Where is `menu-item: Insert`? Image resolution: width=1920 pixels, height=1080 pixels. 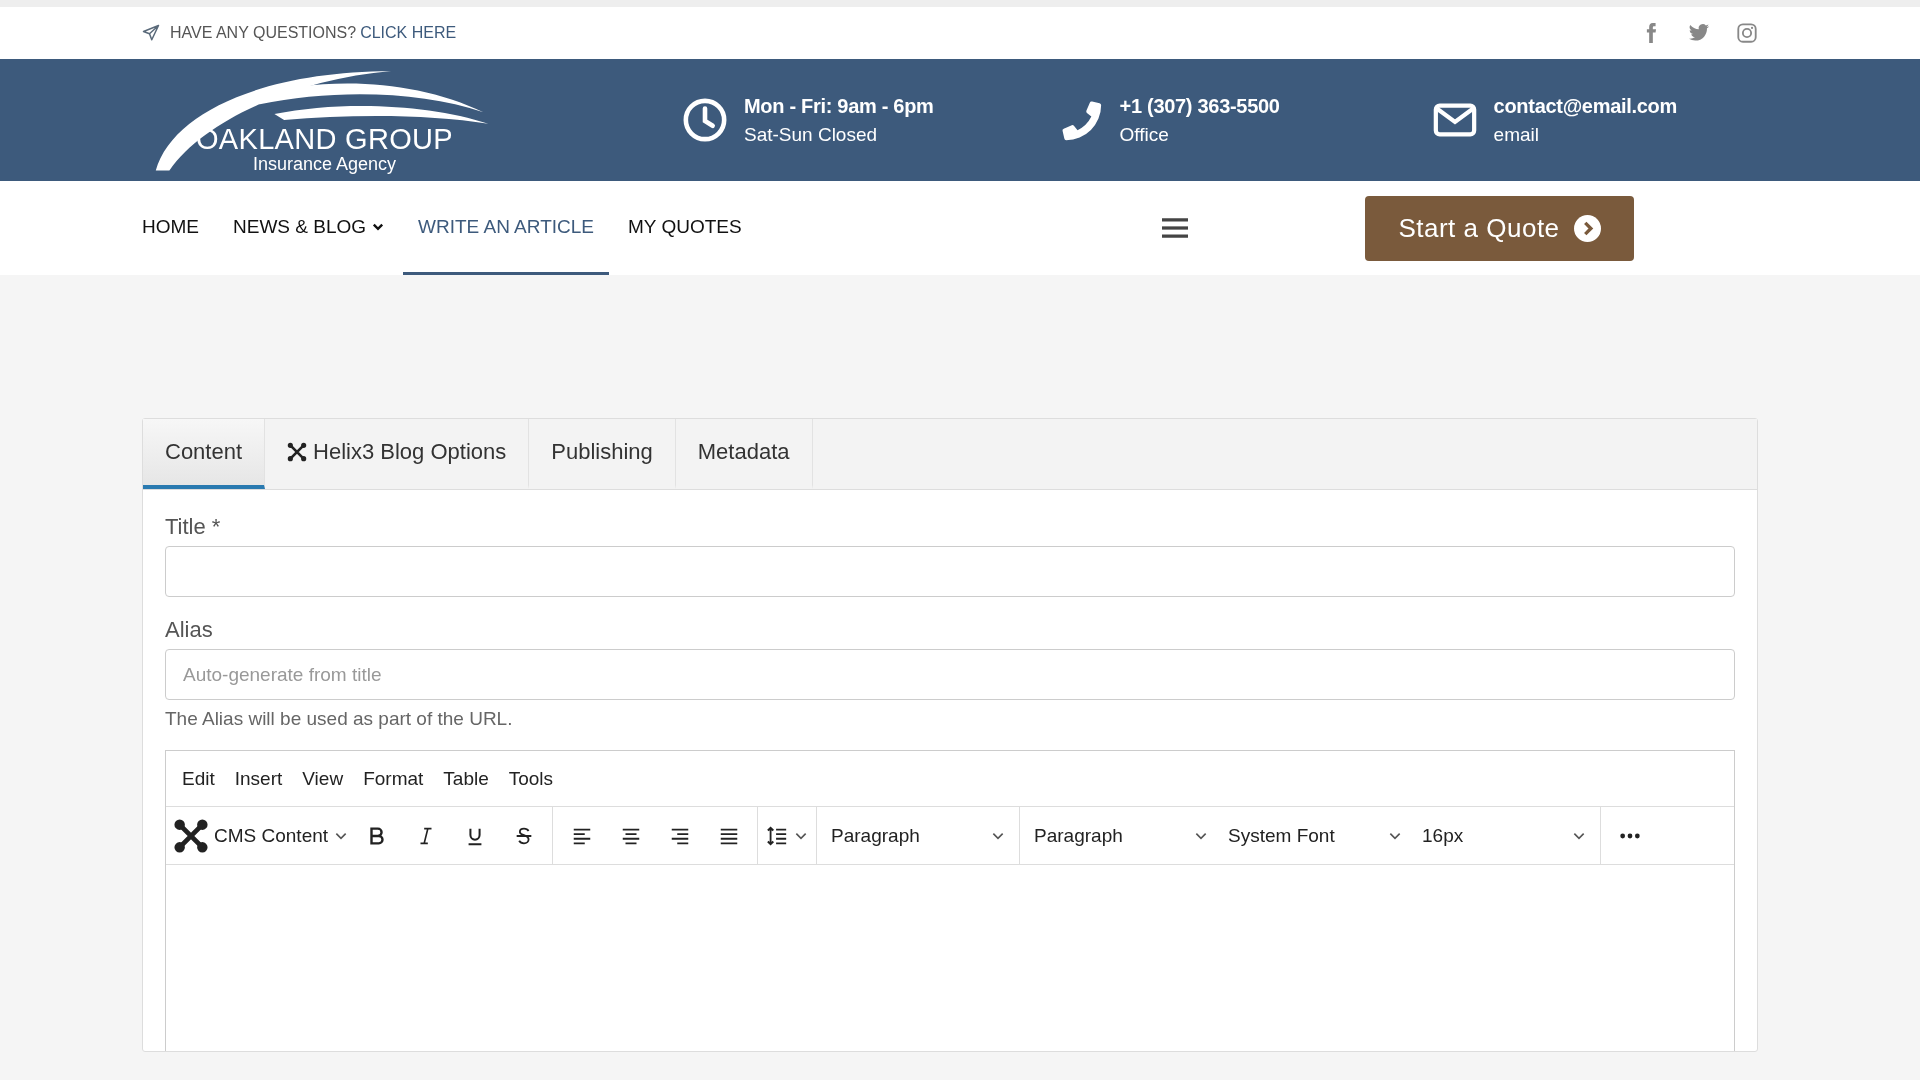 menu-item: Insert is located at coordinates (258, 778).